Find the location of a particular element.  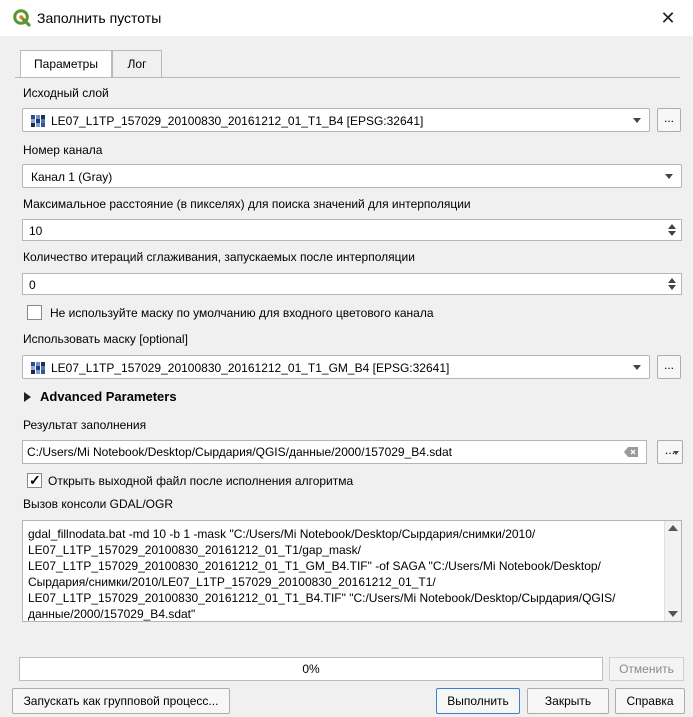

console-label: Вызов консоли GDAL/OGR is located at coordinates (98, 504).